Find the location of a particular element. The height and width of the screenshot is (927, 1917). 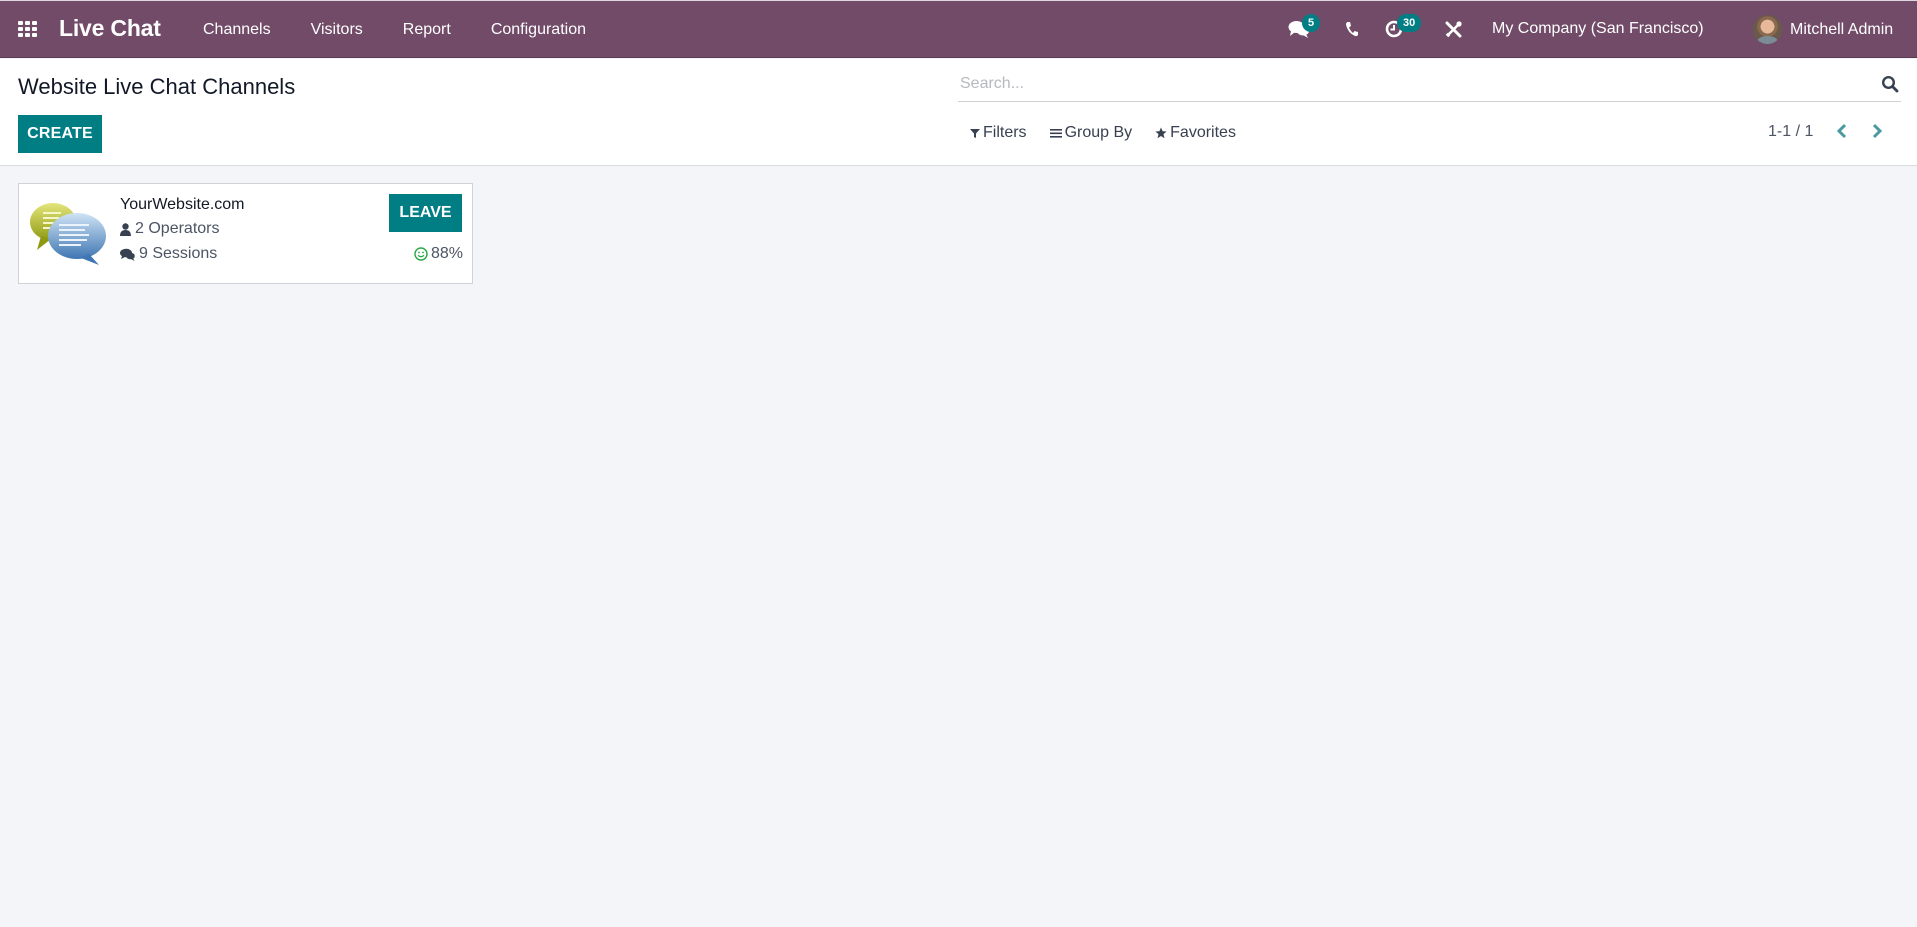

favorites-dropdown: Favorites is located at coordinates (1195, 133).